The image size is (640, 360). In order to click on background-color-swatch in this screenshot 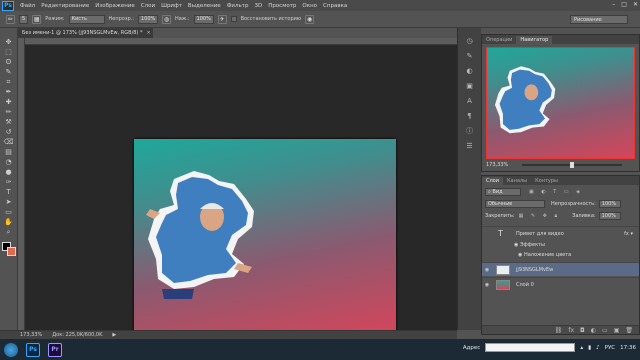, I will do `click(11, 251)`.